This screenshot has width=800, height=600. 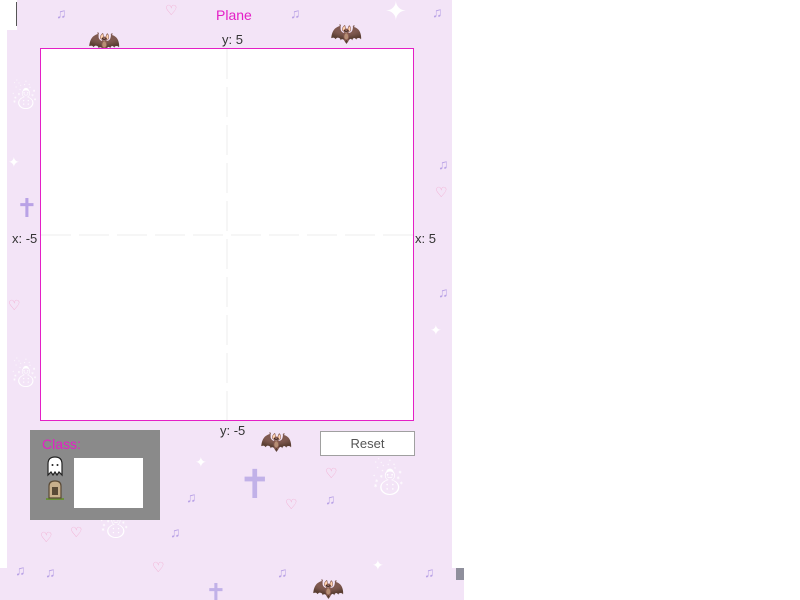 I want to click on ghost-icon, so click(x=55, y=466).